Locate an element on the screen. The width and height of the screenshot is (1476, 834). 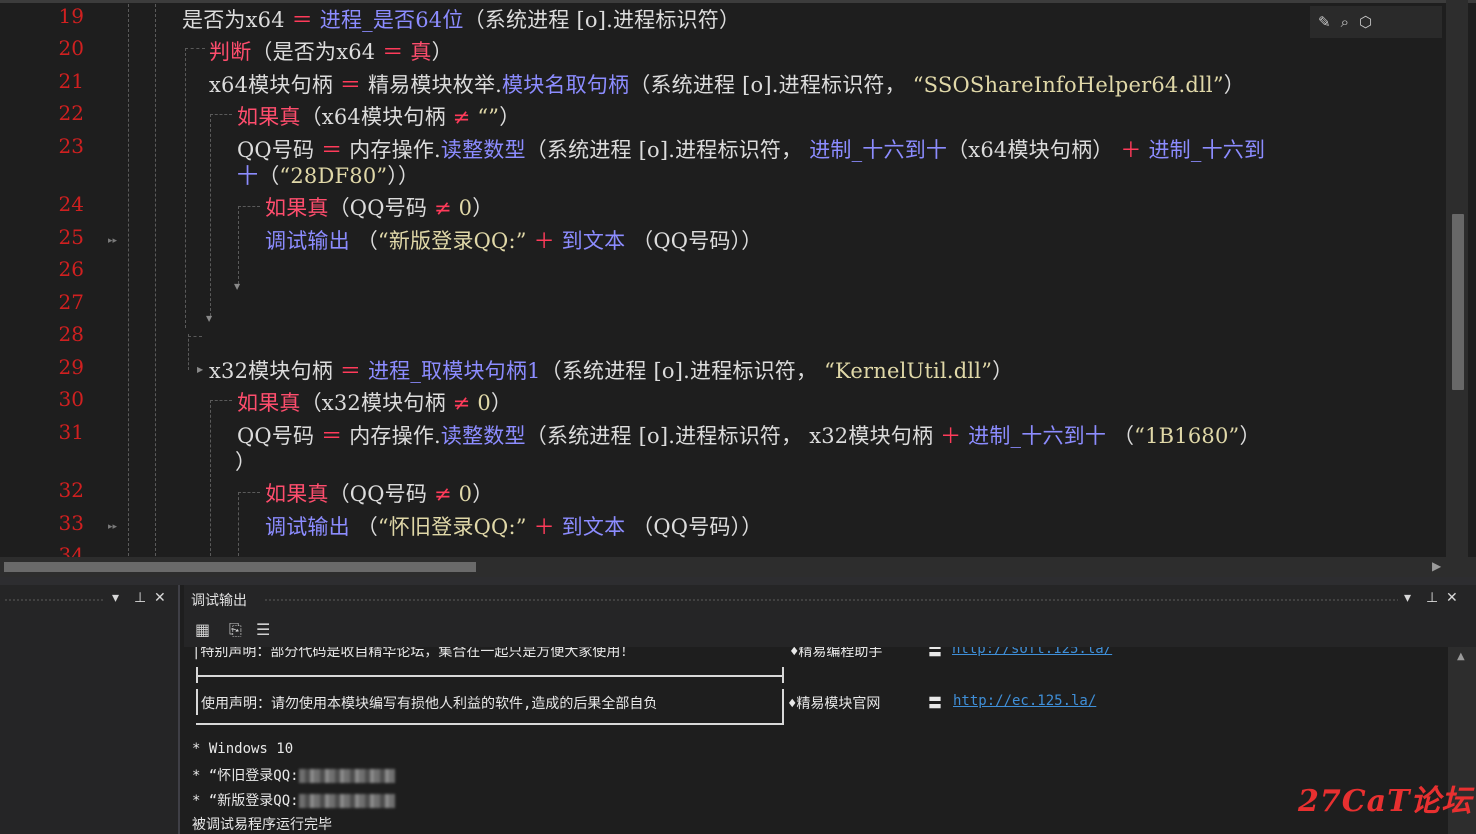
code-line-wrap: 十（“28DF80”）） is located at coordinates (328, 175).